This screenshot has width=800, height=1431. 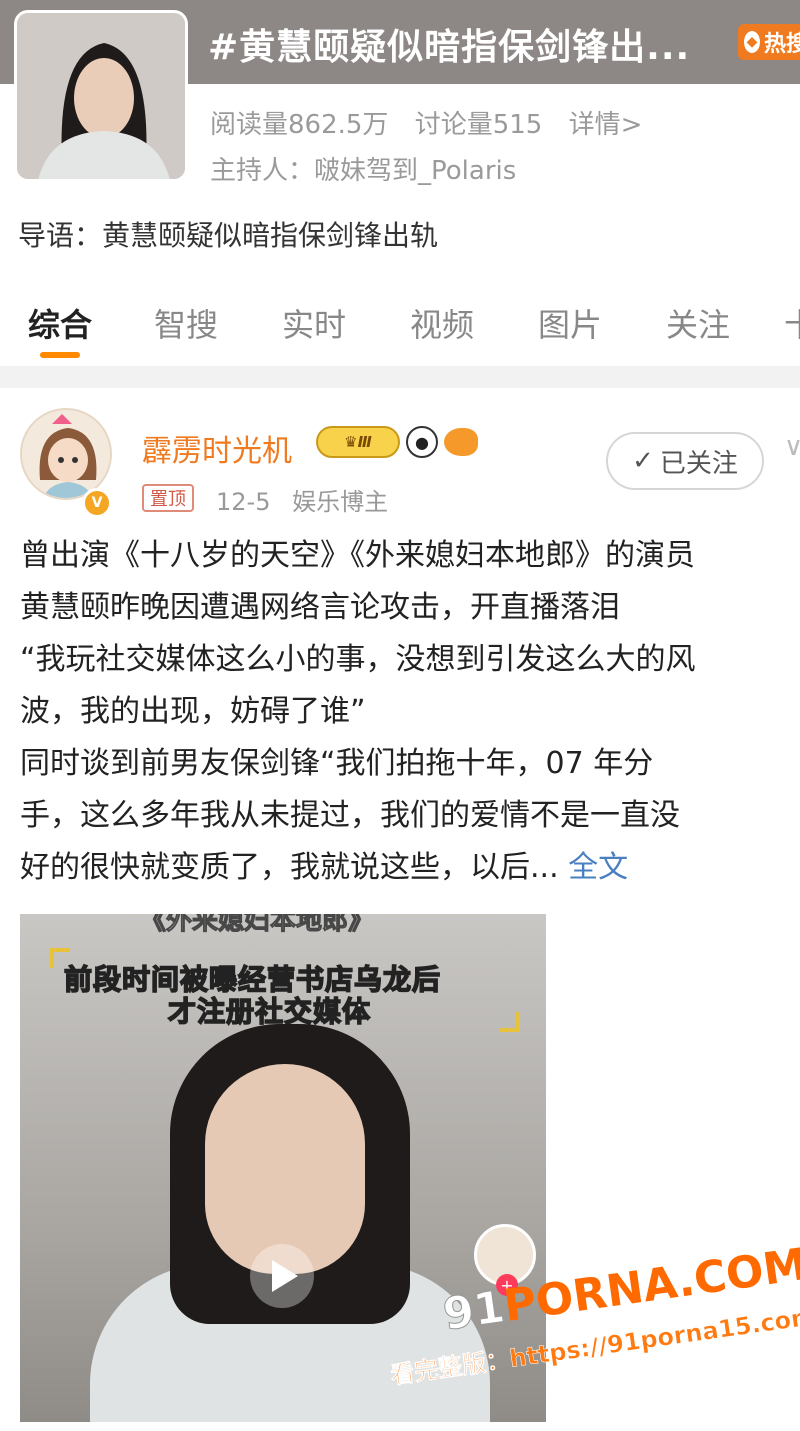 I want to click on post-body-line: 手，这么多年我从未提过，我们的爱情不是一直没, so click(x=350, y=815).